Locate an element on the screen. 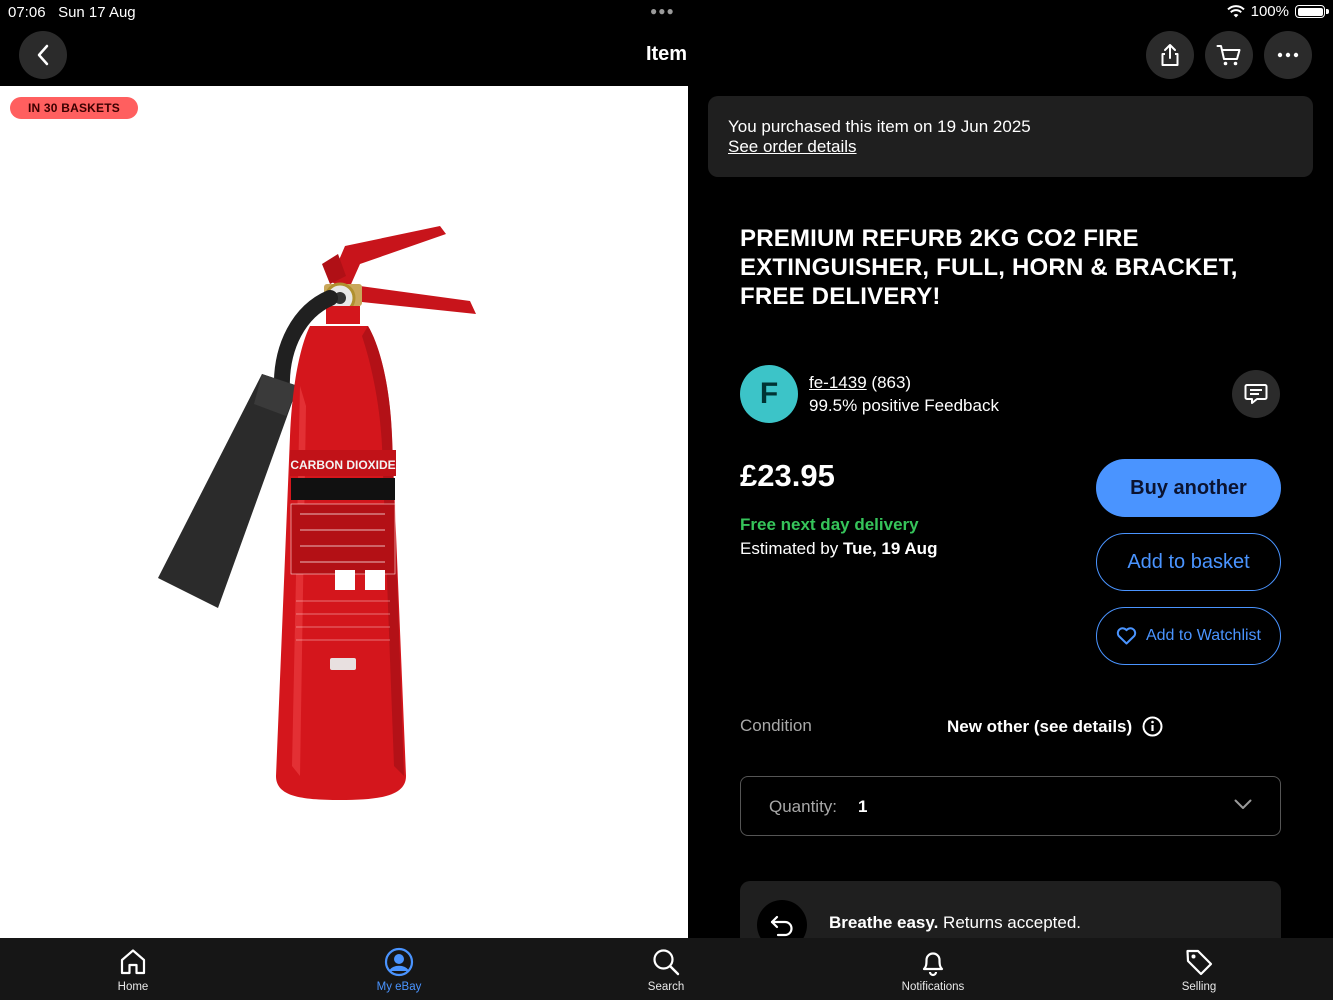 The width and height of the screenshot is (1333, 1000). delivery-estimate: Estimated by Tue, 19 Aug is located at coordinates (838, 549).